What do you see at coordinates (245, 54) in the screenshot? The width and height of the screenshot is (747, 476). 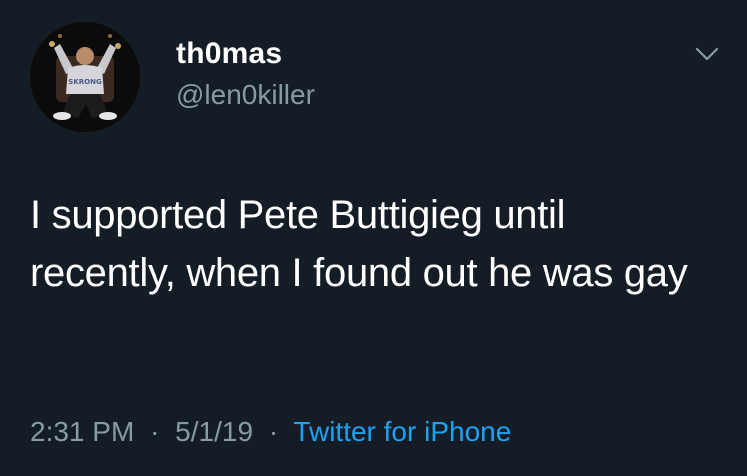 I see `display-name: th0mas` at bounding box center [245, 54].